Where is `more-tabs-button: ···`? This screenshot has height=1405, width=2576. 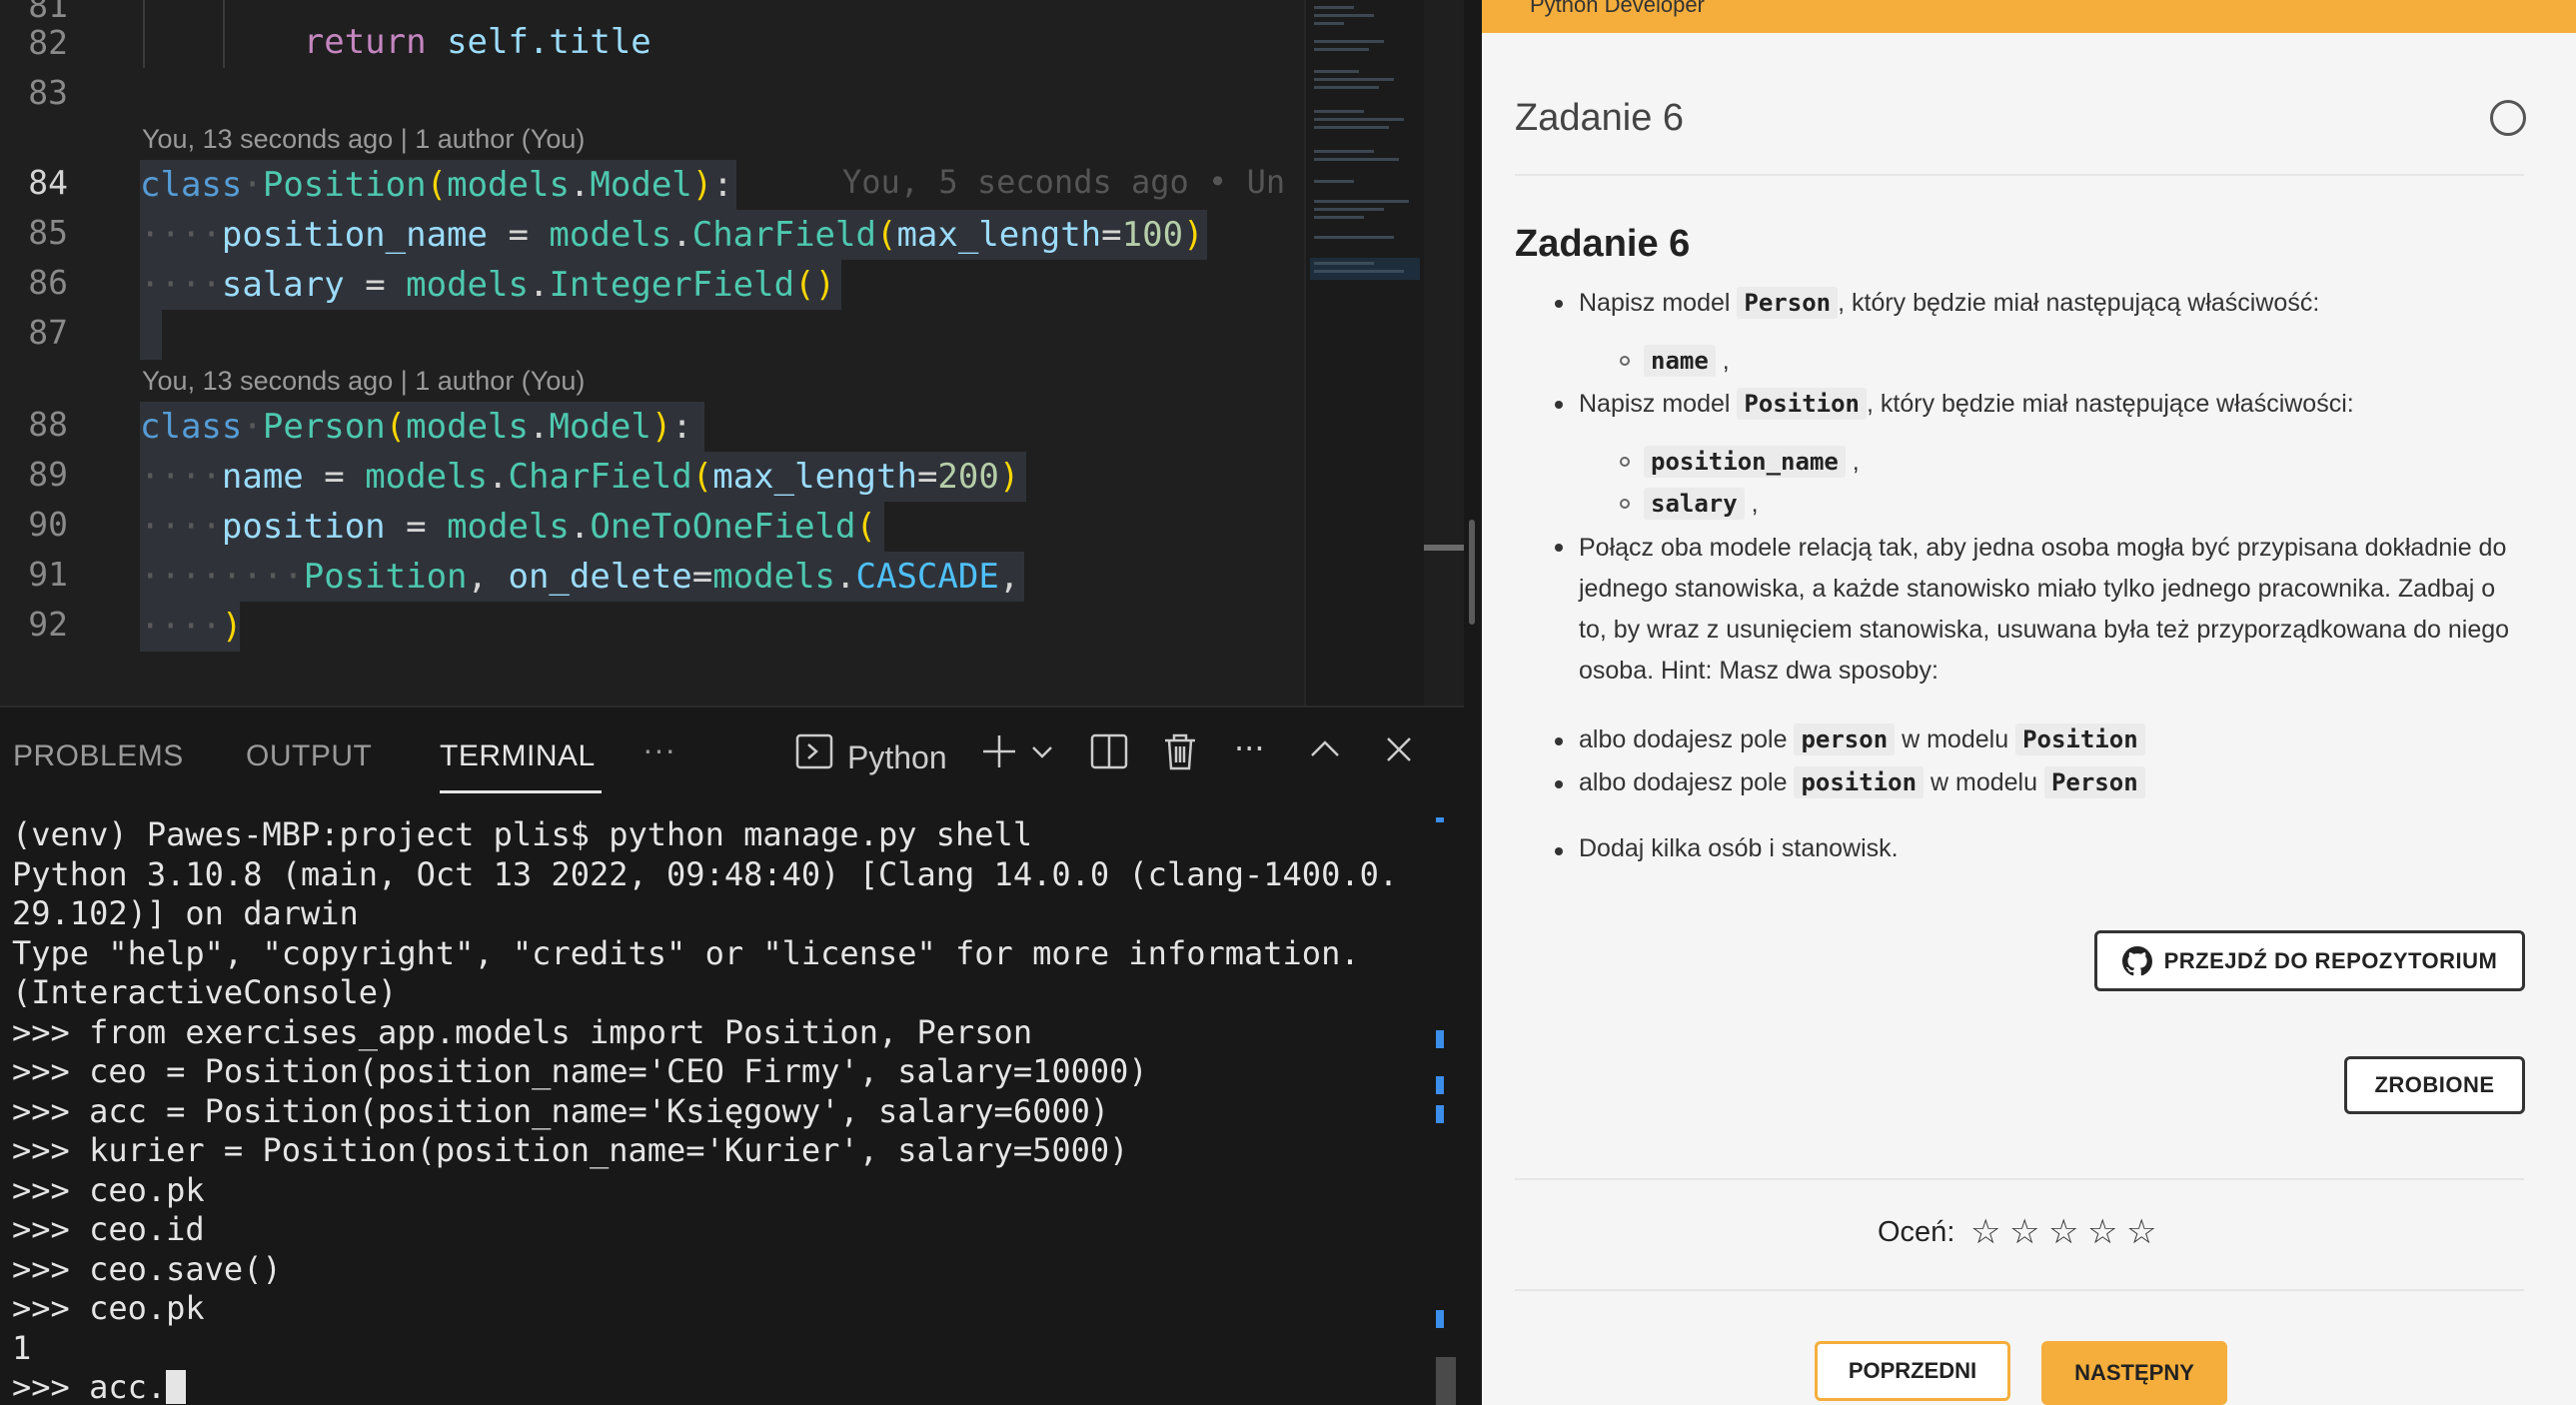
more-tabs-button: ··· is located at coordinates (659, 749).